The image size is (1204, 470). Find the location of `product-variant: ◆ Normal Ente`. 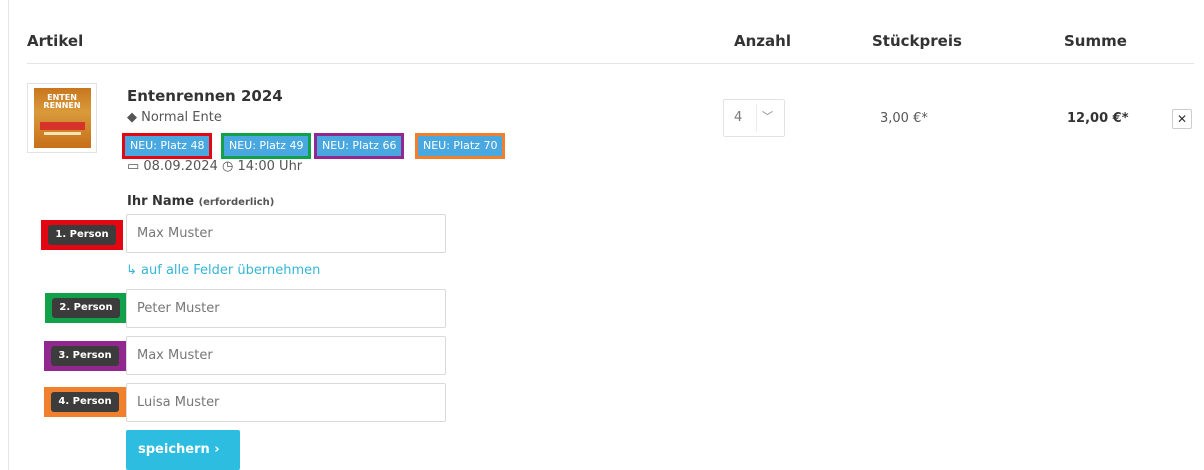

product-variant: ◆ Normal Ente is located at coordinates (174, 117).